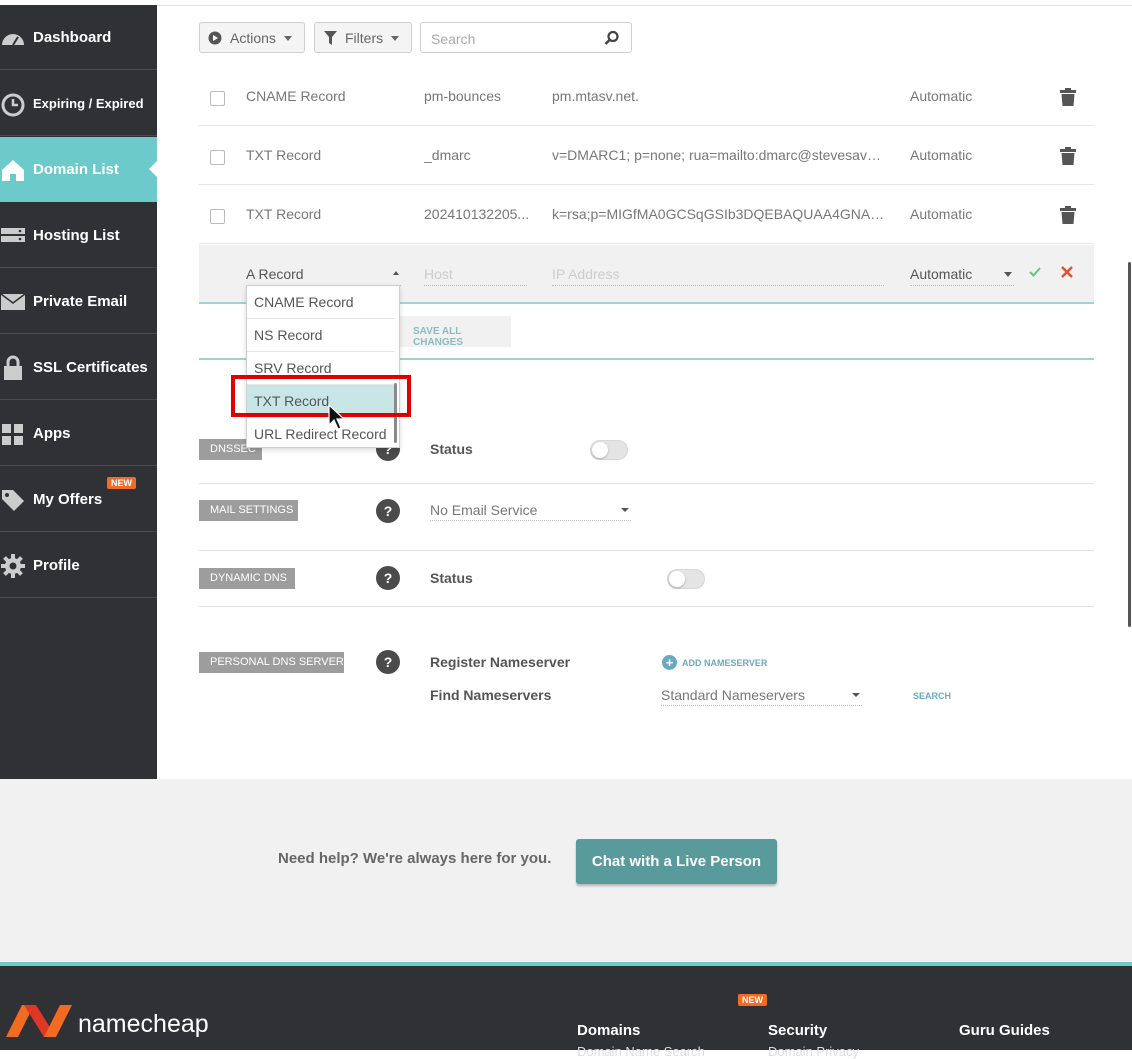  Describe the element at coordinates (686, 579) in the screenshot. I see `dynamic-dns-toggle` at that location.